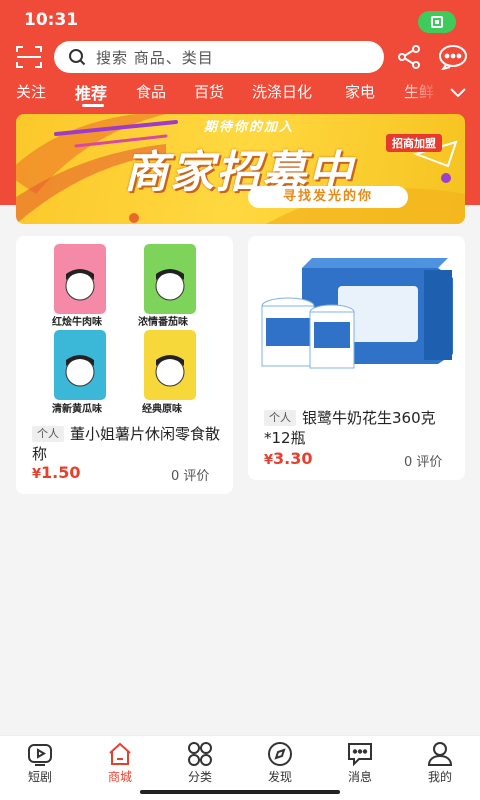 The width and height of the screenshot is (480, 800). I want to click on flavor-label: 红烩牛肉味, so click(77, 322).